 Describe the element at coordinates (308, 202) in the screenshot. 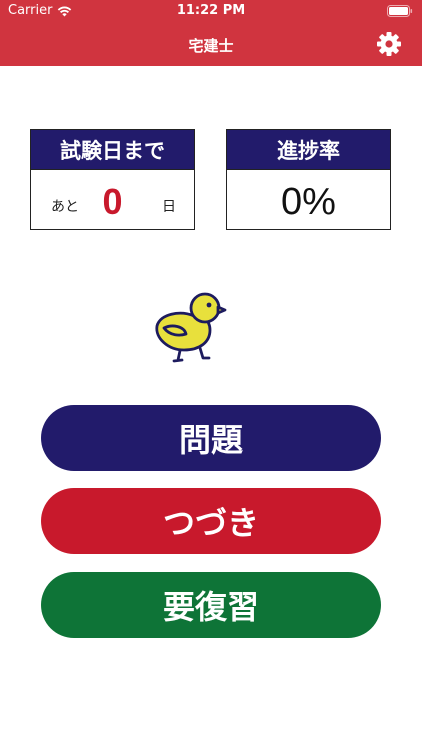

I see `progress-value: 0%` at that location.